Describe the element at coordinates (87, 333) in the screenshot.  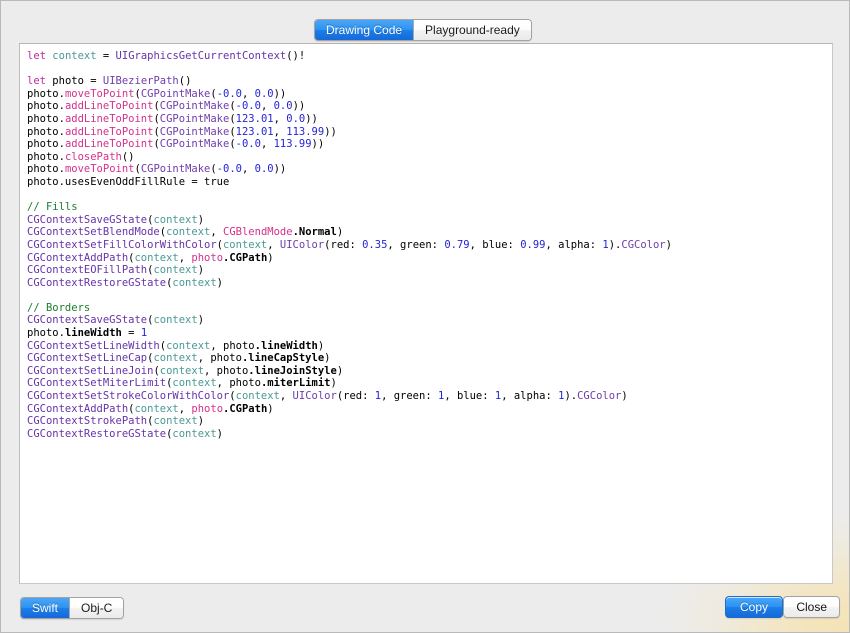
I see `code-line: photo.lineWidth = 1` at that location.